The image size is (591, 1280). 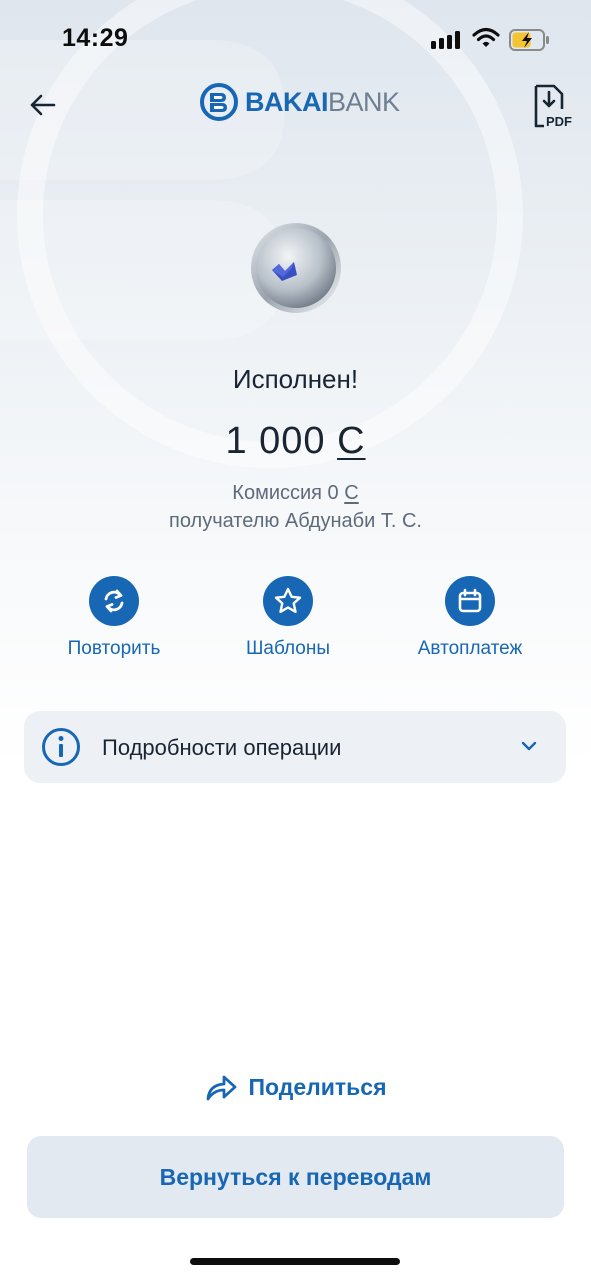 I want to click on currency-symbol: С, so click(x=351, y=441).